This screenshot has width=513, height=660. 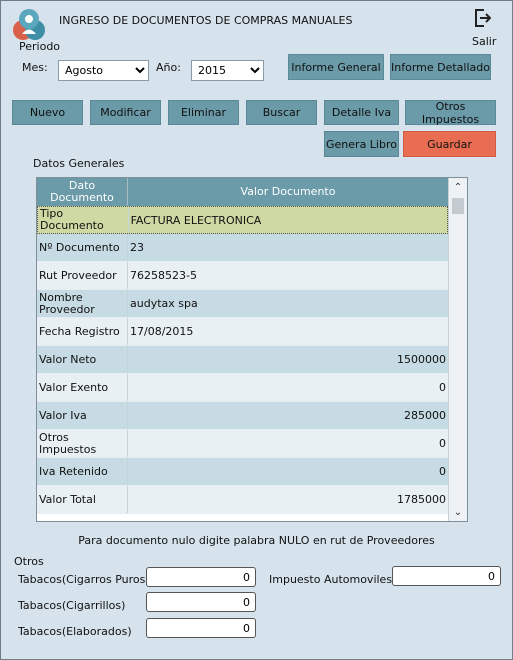 What do you see at coordinates (168, 67) in the screenshot?
I see `anio-label: Año:` at bounding box center [168, 67].